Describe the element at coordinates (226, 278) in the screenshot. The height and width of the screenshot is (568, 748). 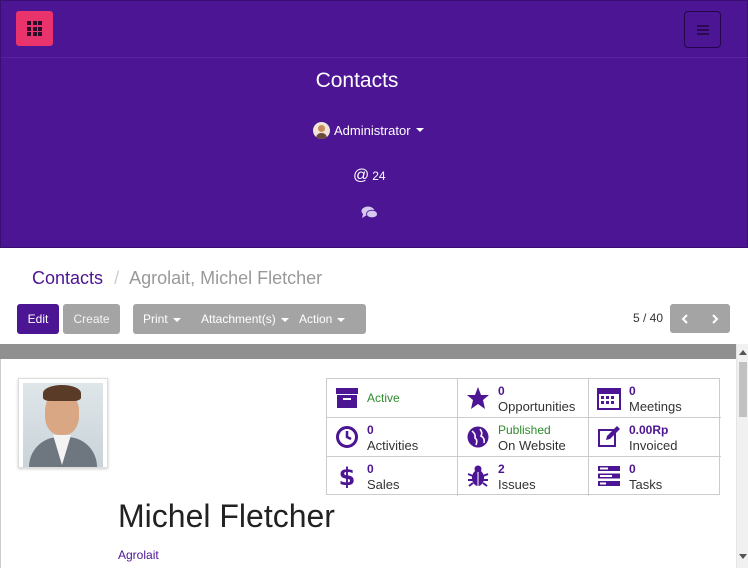
I see `breadcrumb-current: Agrolait, Michel Fletcher` at that location.